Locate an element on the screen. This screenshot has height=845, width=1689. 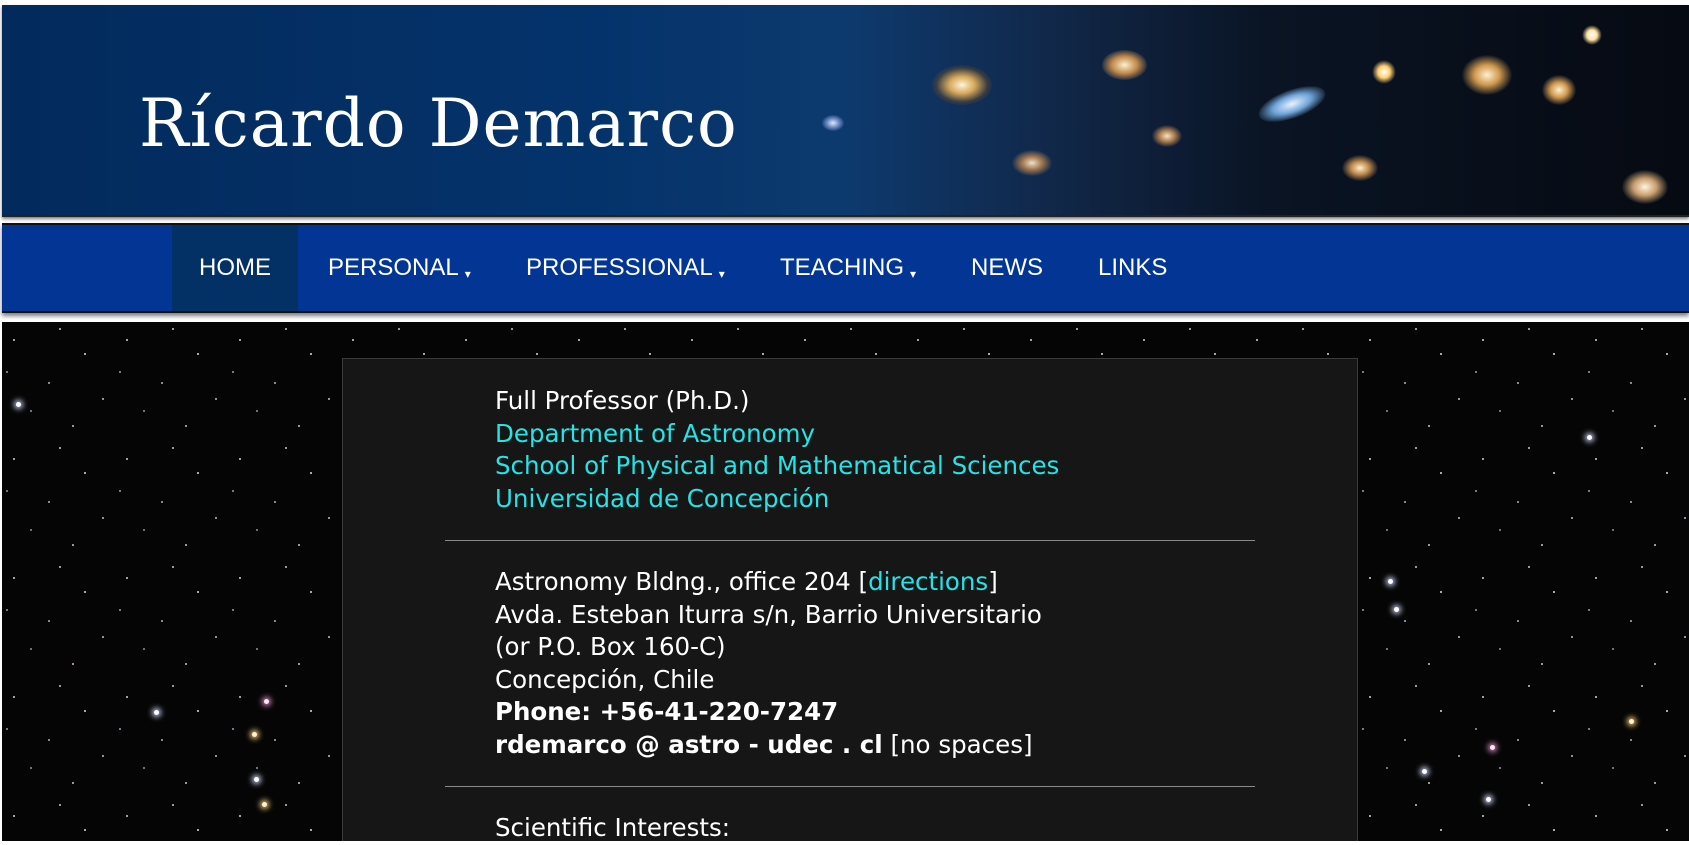
office-bracket: ] is located at coordinates (993, 581).